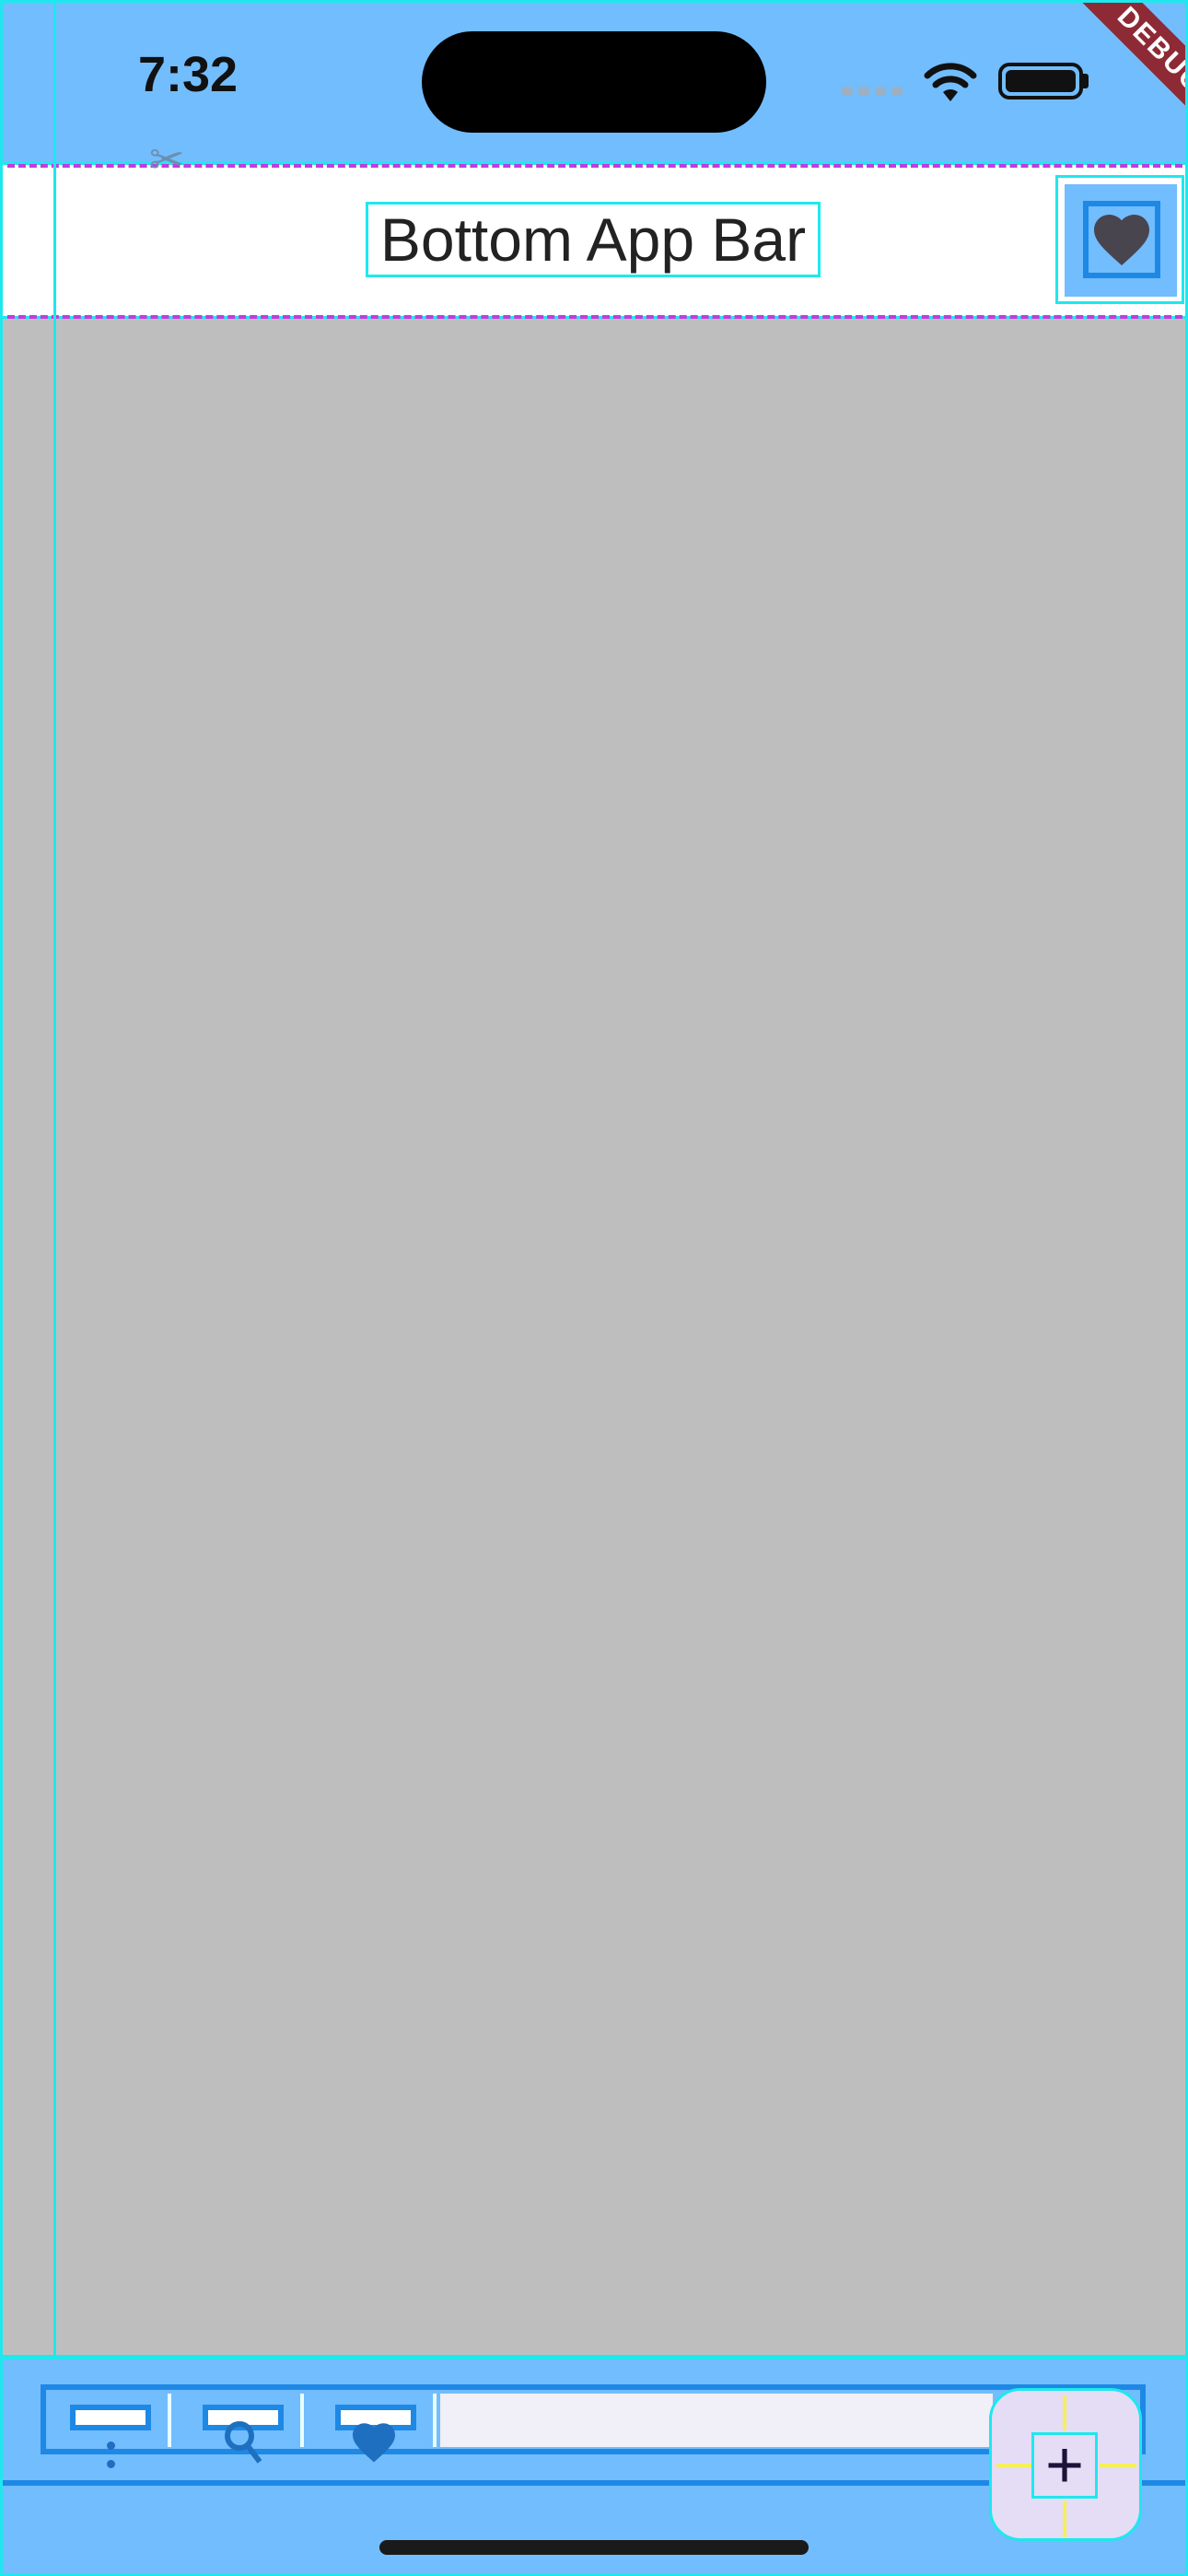 The height and width of the screenshot is (2576, 1188). I want to click on wifi-icon, so click(951, 81).